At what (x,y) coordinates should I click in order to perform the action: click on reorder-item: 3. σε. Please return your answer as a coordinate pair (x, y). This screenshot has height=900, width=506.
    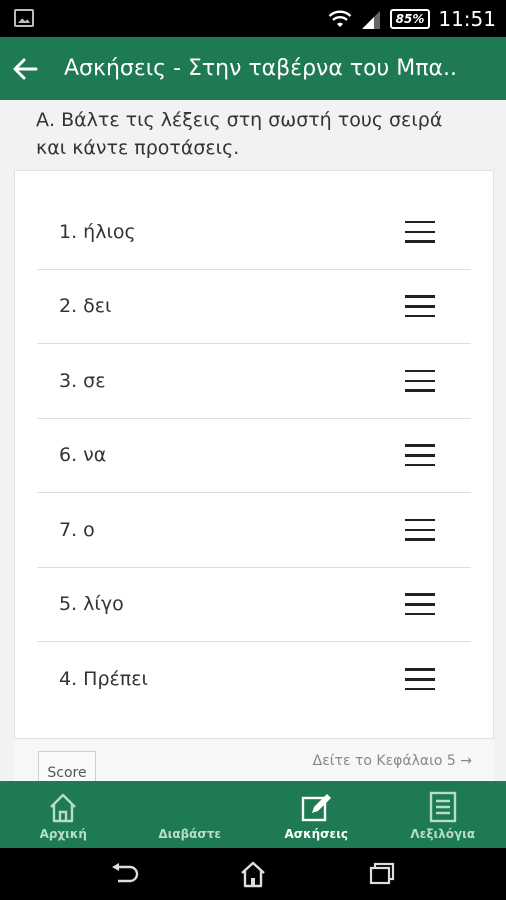
    Looking at the image, I should click on (254, 381).